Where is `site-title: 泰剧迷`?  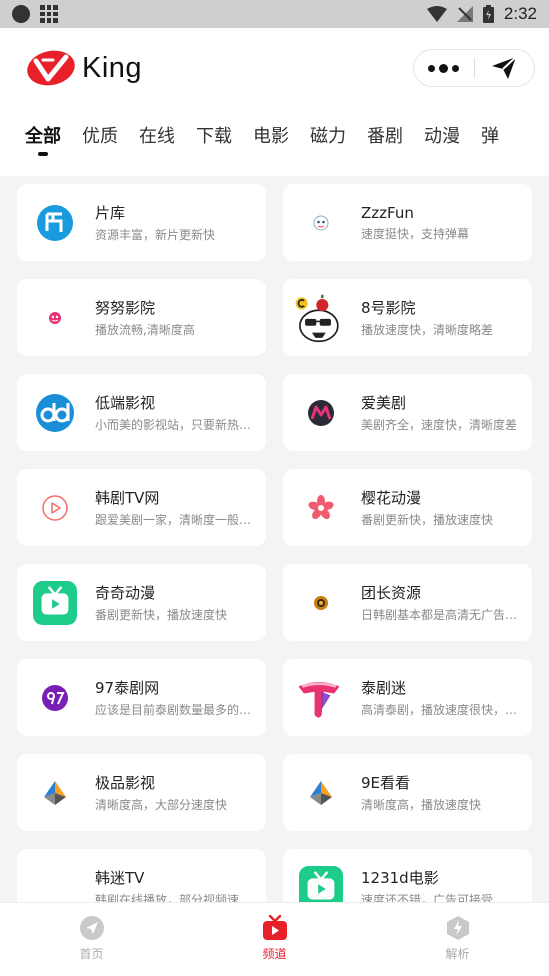
site-title: 泰剧迷 is located at coordinates (384, 688).